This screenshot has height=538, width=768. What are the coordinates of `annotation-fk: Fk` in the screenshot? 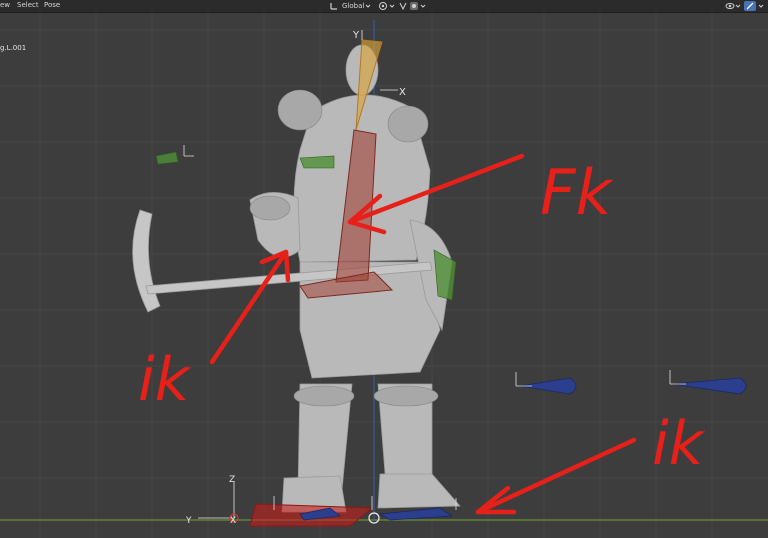 It's located at (577, 192).